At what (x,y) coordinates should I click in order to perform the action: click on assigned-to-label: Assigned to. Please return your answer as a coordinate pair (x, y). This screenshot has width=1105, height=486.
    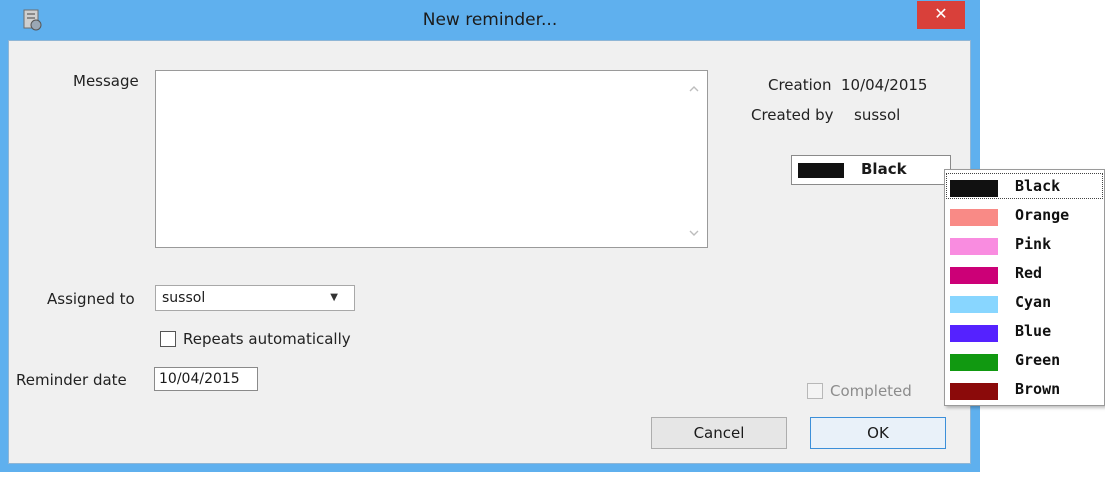
    Looking at the image, I should click on (91, 299).